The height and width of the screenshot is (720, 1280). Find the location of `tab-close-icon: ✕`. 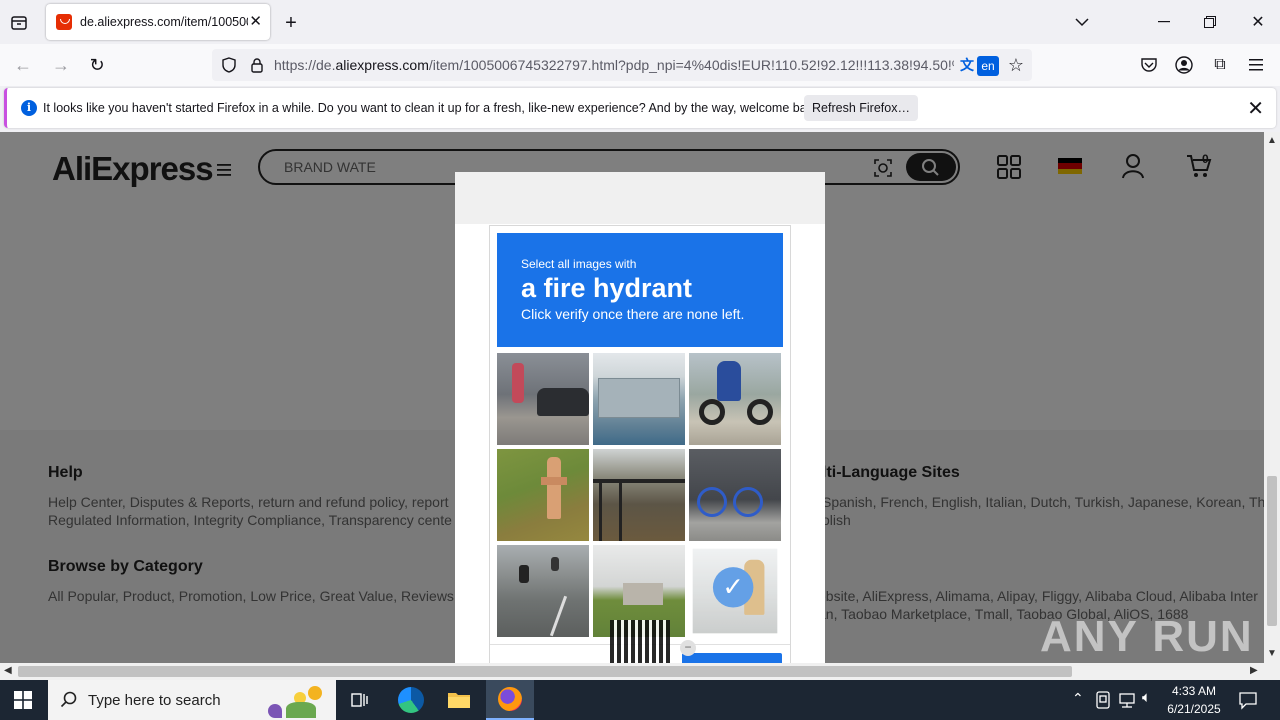

tab-close-icon: ✕ is located at coordinates (255, 21).